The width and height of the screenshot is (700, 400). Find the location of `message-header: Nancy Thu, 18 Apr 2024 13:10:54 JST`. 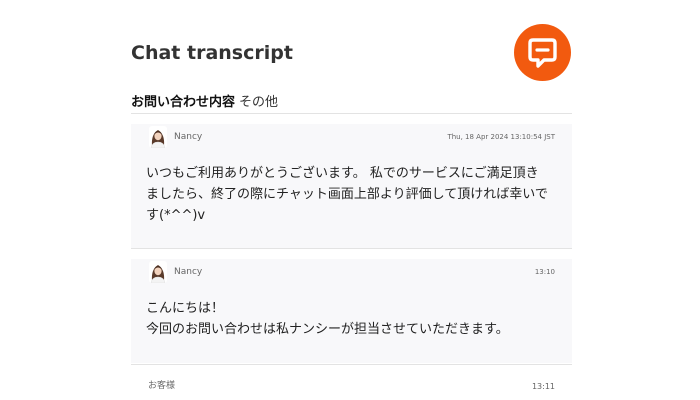

message-header: Nancy Thu, 18 Apr 2024 13:10:54 JST is located at coordinates (351, 139).